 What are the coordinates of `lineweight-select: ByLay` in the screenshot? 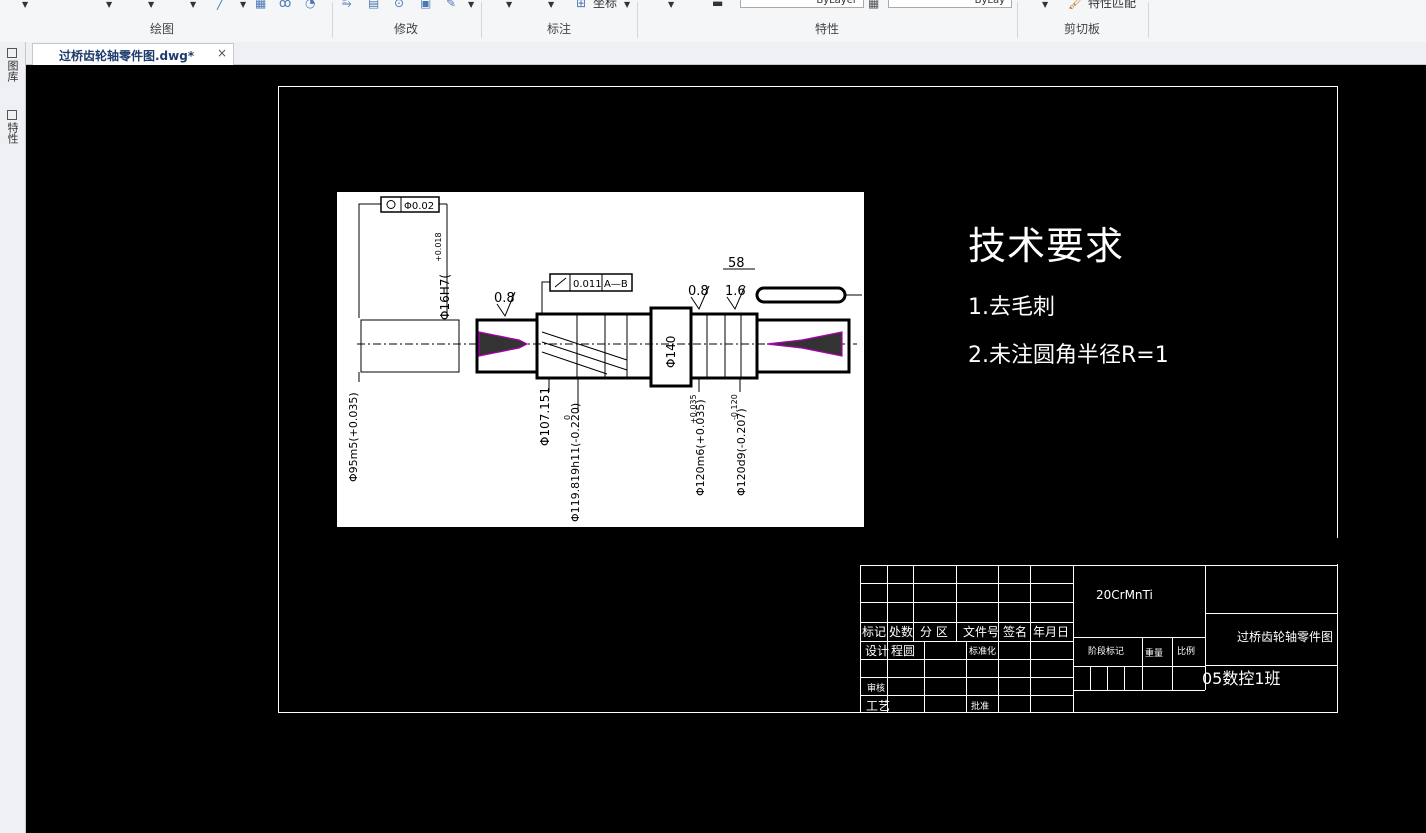 It's located at (950, 4).